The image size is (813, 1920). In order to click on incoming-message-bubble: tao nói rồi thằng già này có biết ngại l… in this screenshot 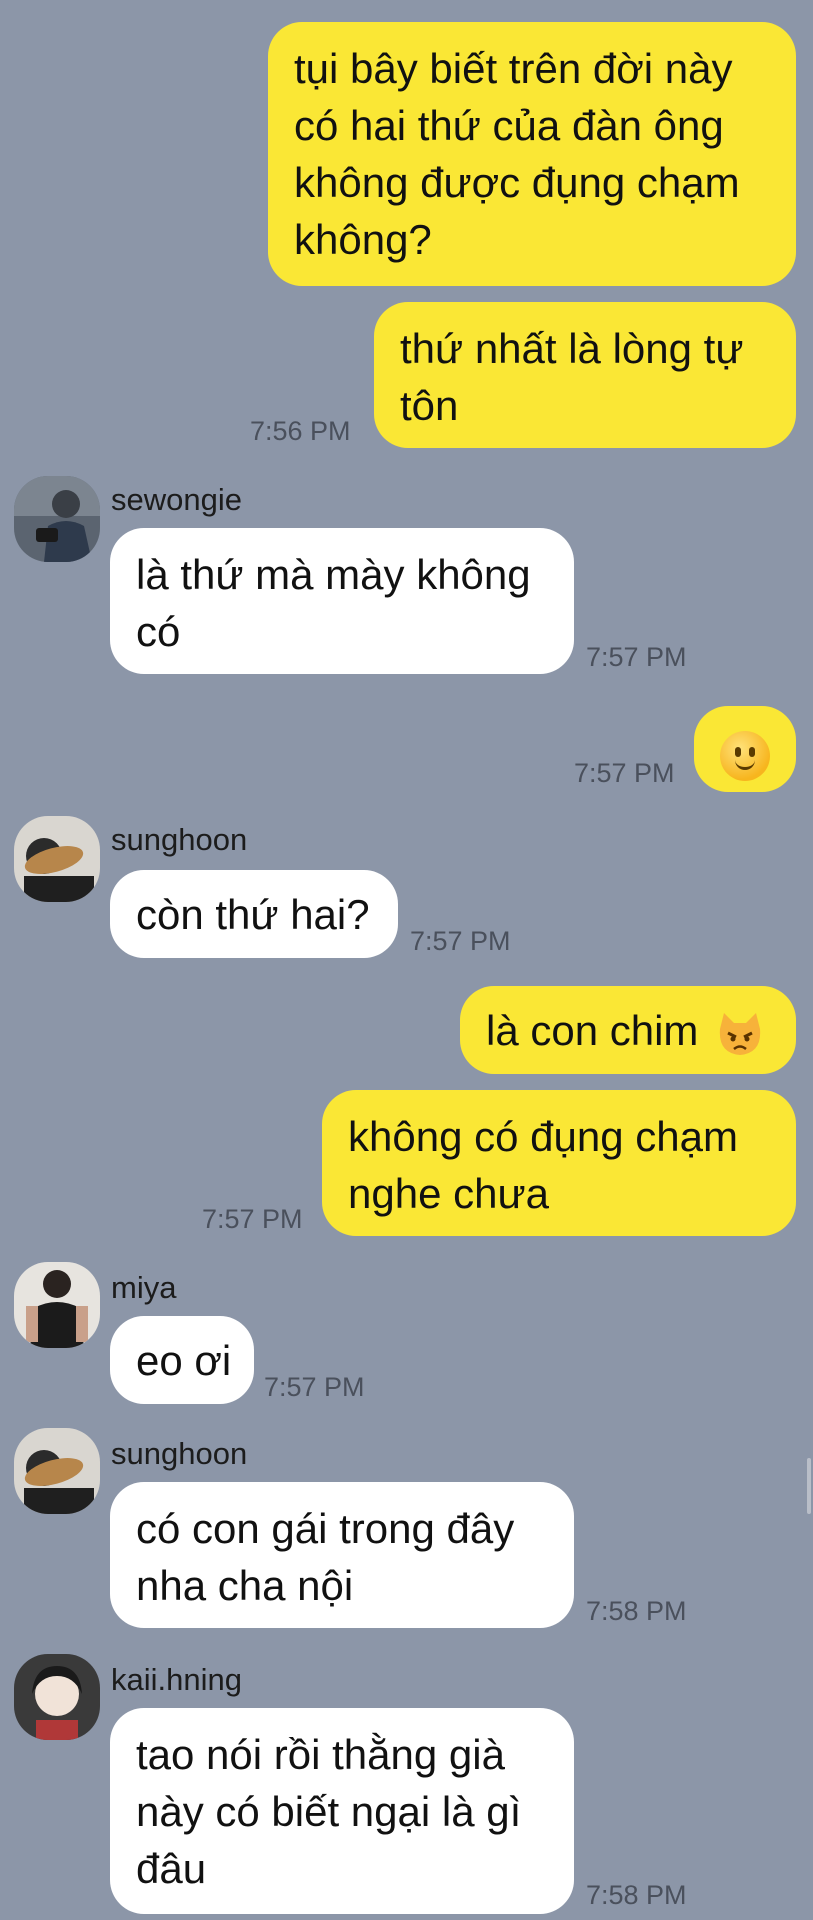, I will do `click(342, 1811)`.